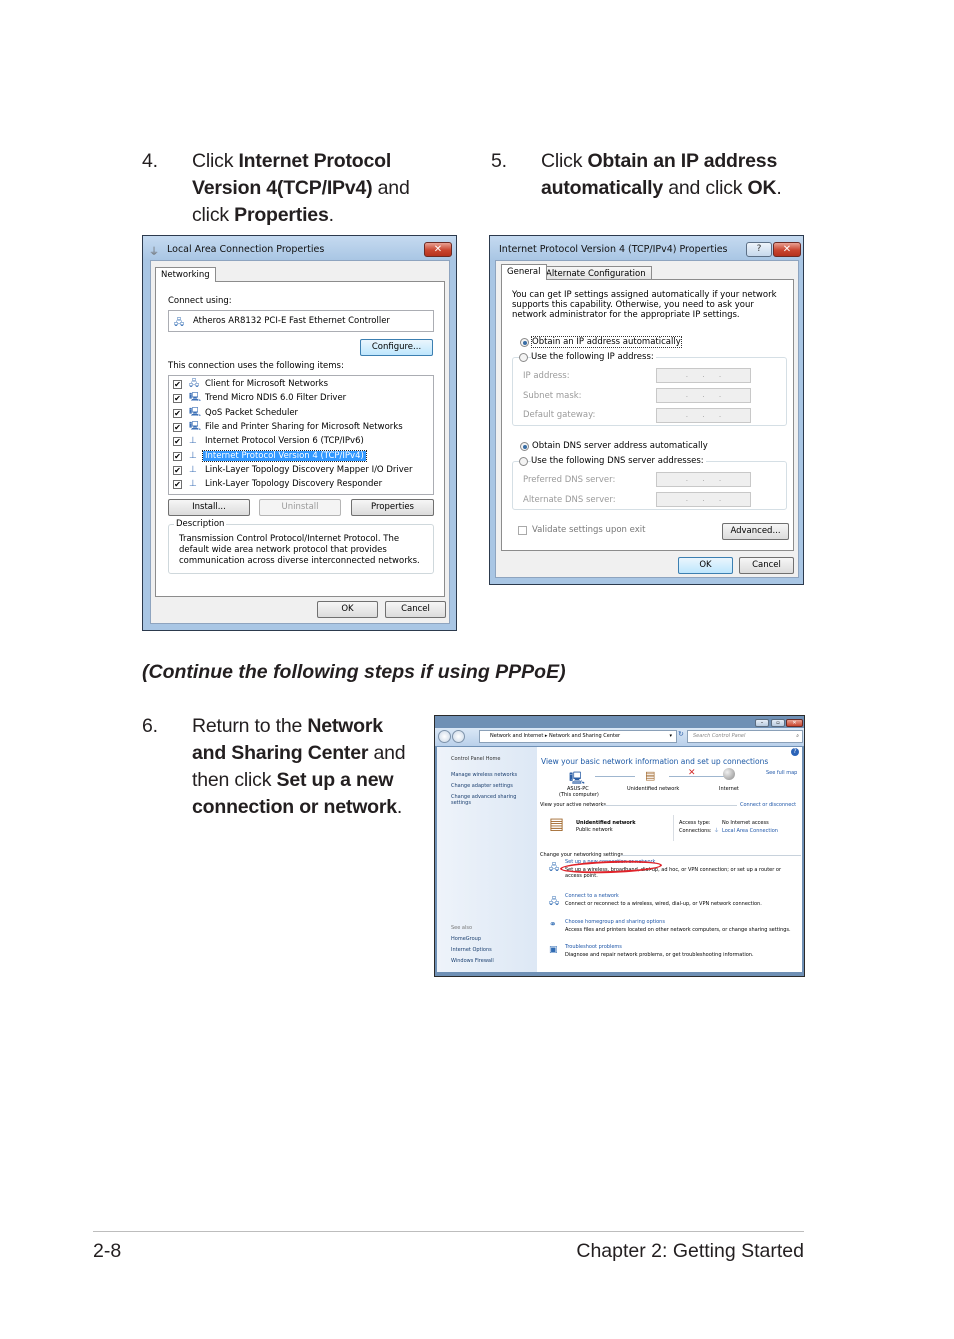  Describe the element at coordinates (444, 736) in the screenshot. I see `back-button` at that location.